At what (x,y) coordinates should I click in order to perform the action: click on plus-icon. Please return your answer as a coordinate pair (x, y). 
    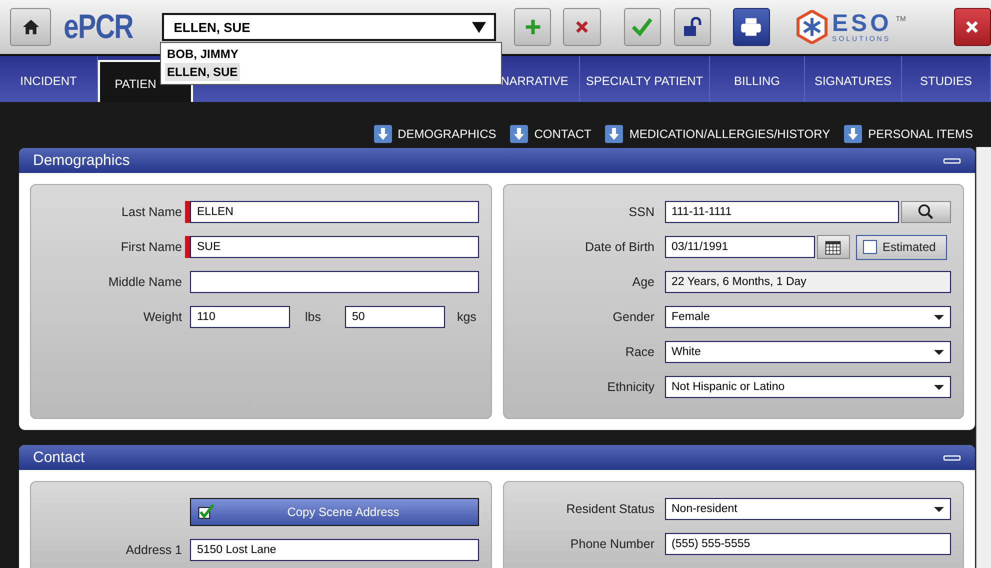
    Looking at the image, I should click on (533, 27).